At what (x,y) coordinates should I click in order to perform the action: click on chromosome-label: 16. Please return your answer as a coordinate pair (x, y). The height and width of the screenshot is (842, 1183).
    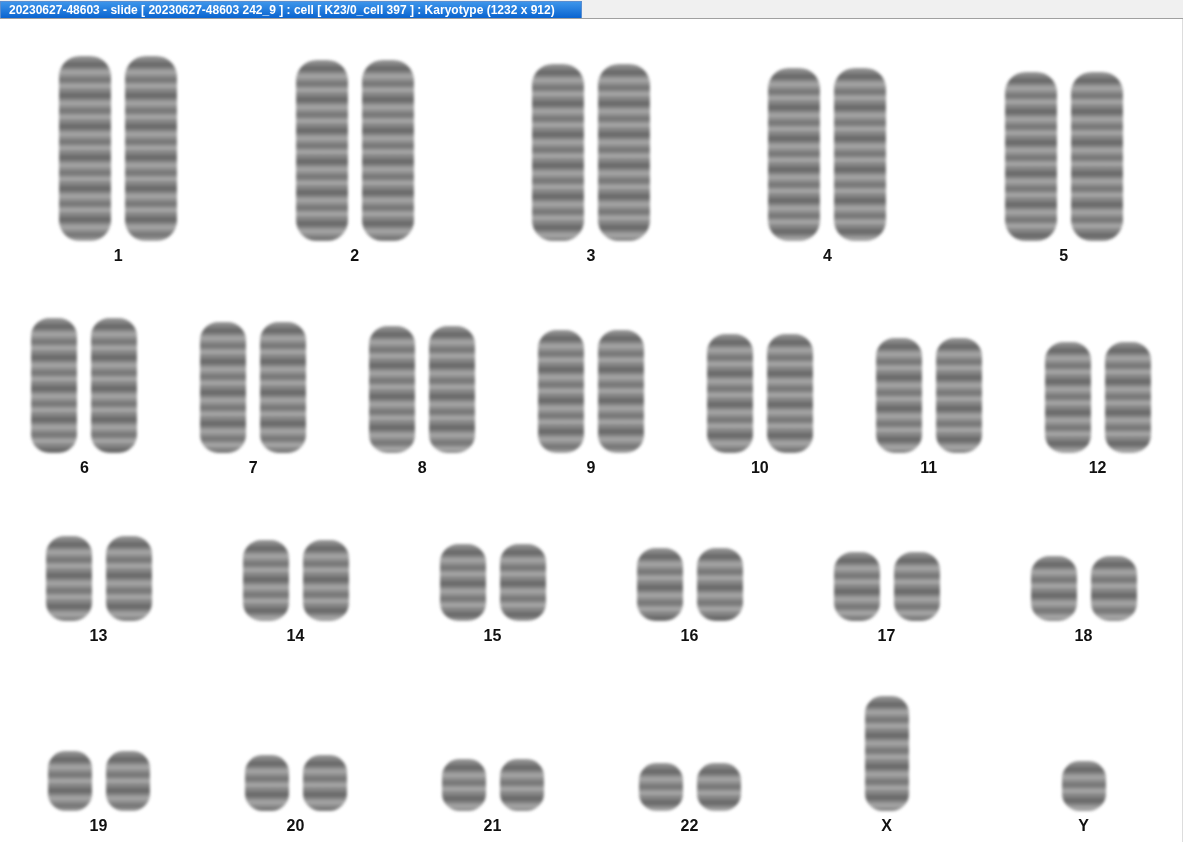
    Looking at the image, I should click on (689, 636).